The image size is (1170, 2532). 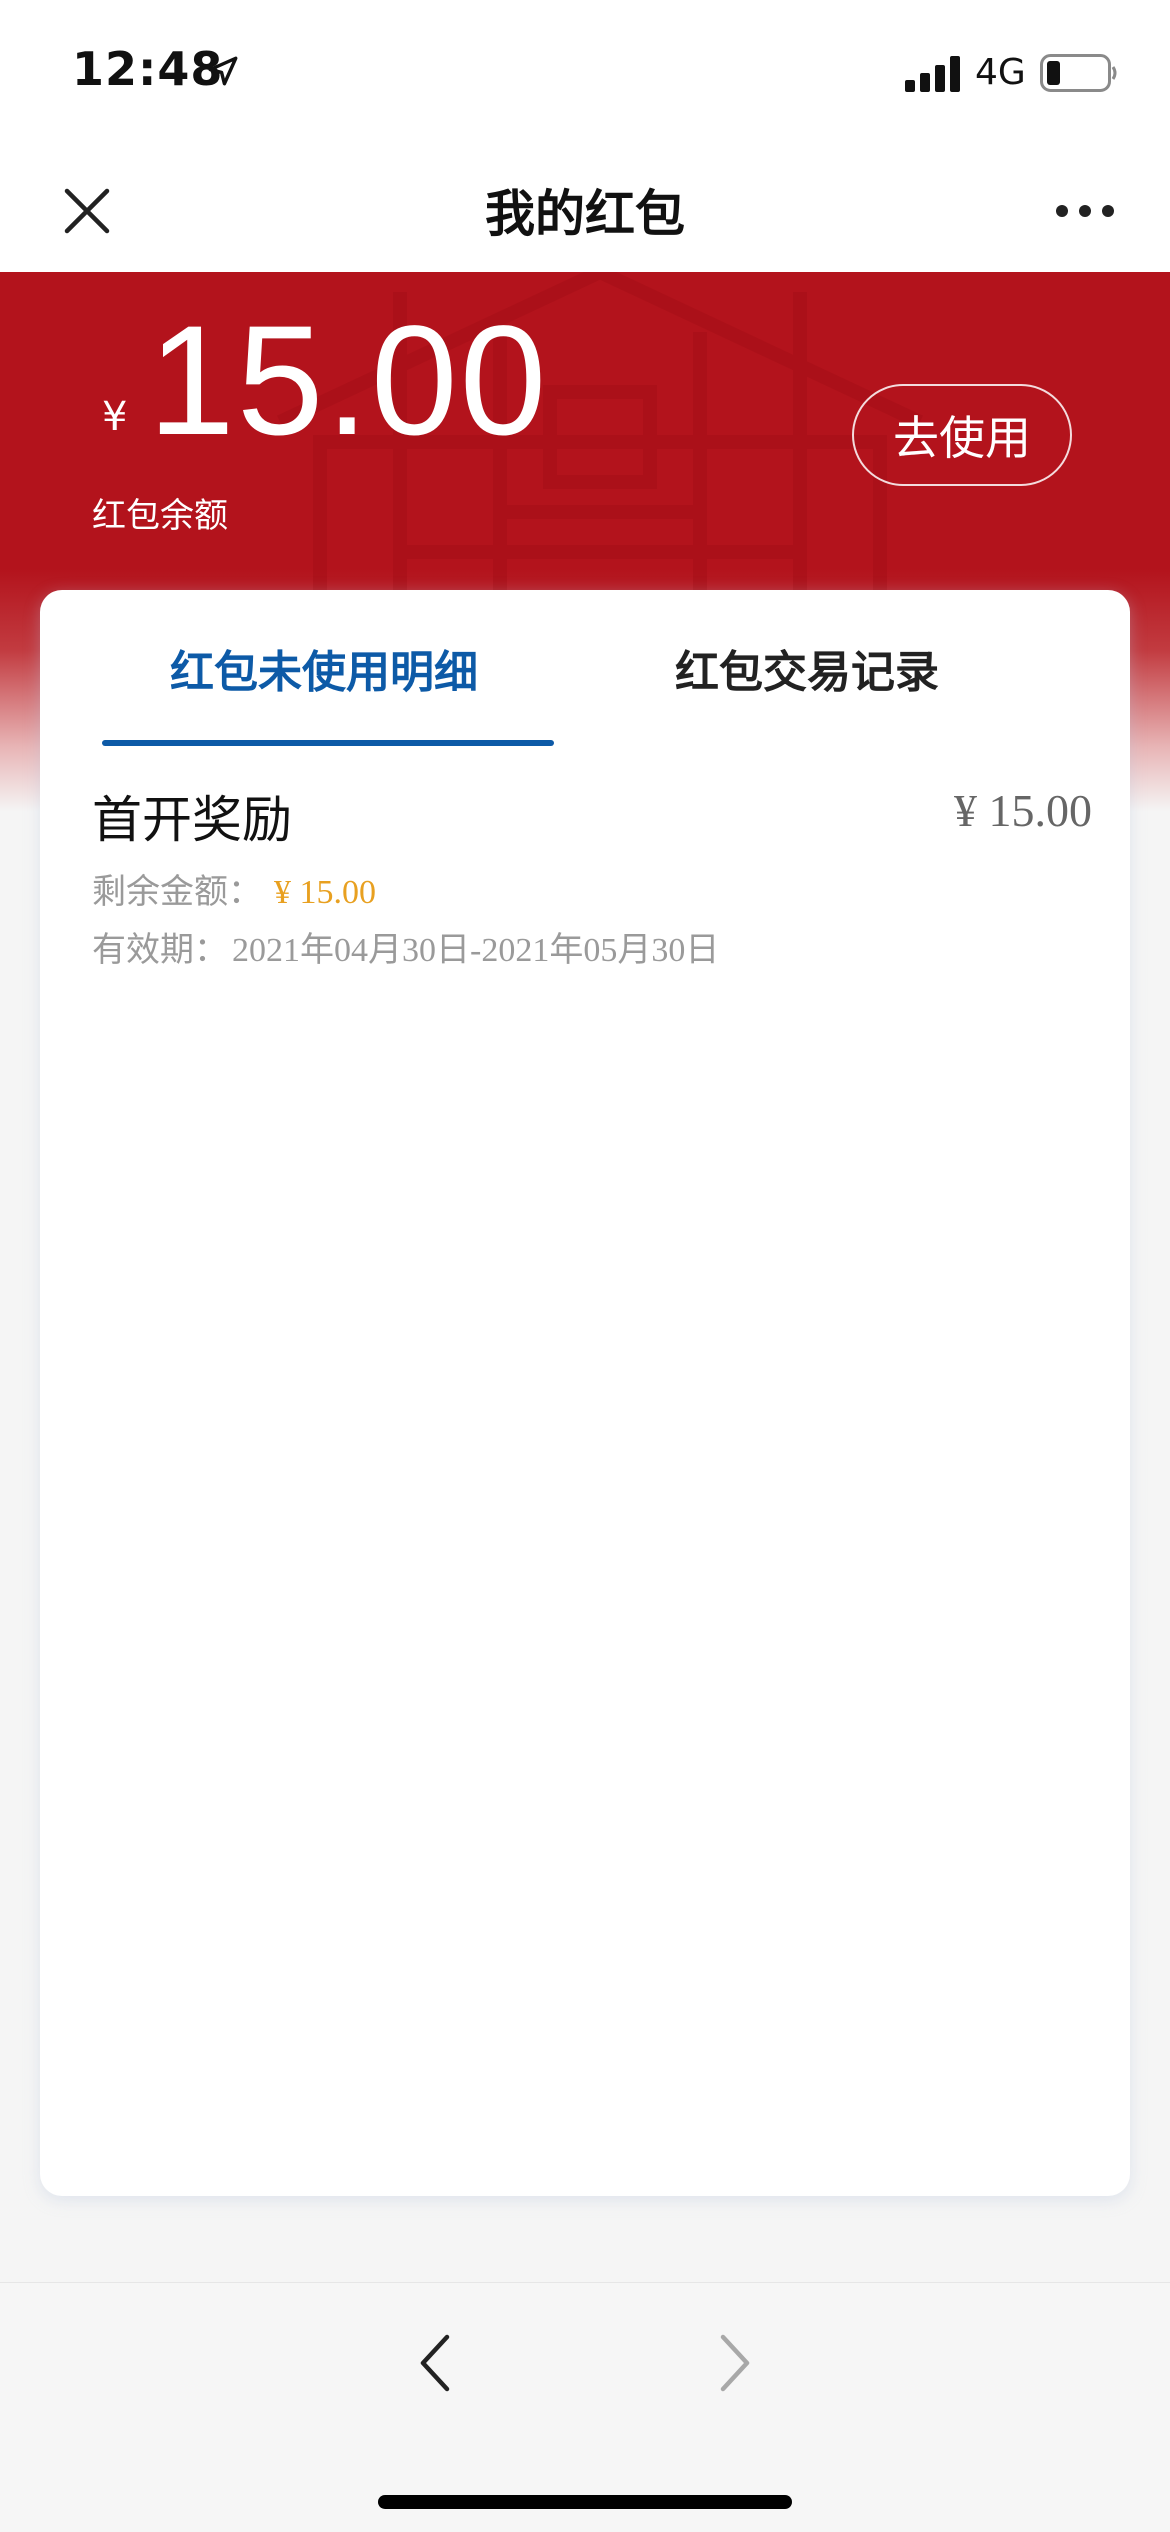 I want to click on remain-value: ¥ 15.00, so click(x=325, y=892).